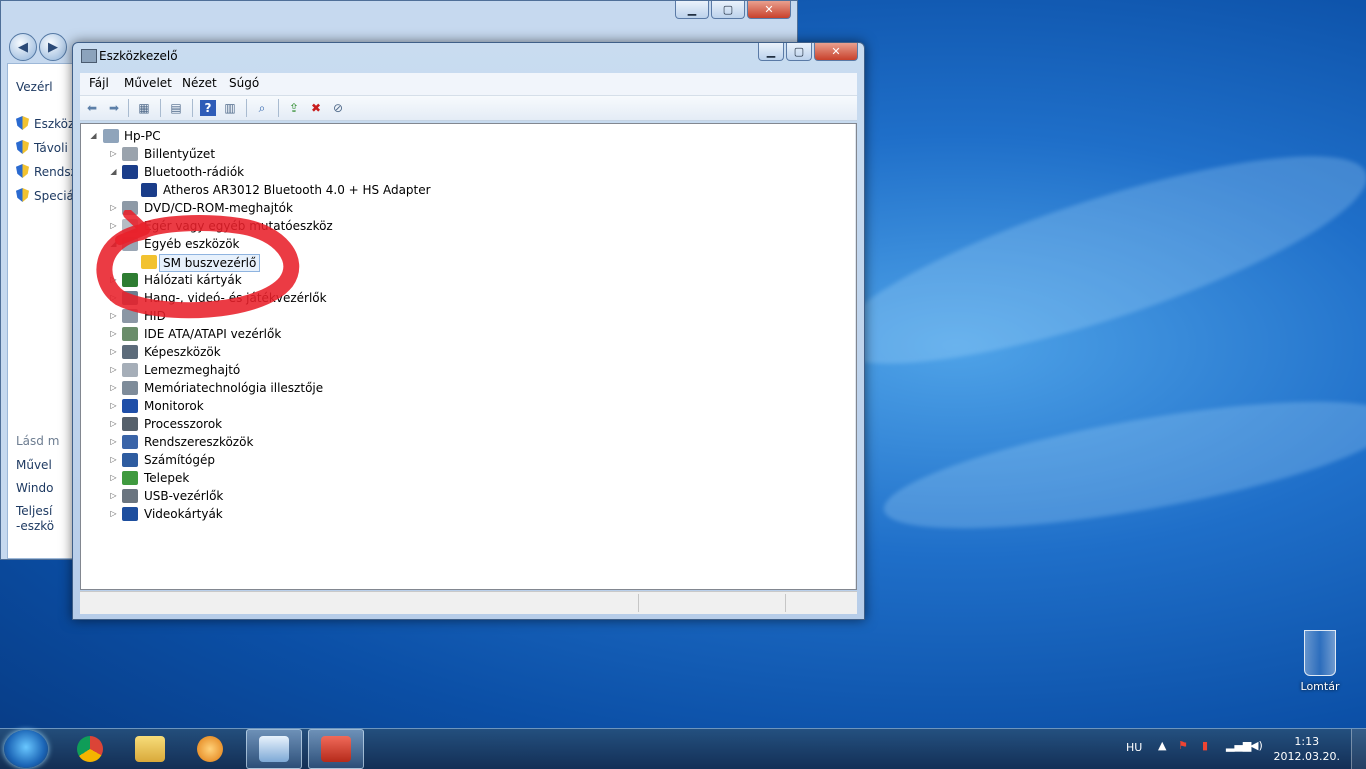 Image resolution: width=1366 pixels, height=769 pixels. I want to click on tree-category-item: USB-vezérlők, so click(183, 496).